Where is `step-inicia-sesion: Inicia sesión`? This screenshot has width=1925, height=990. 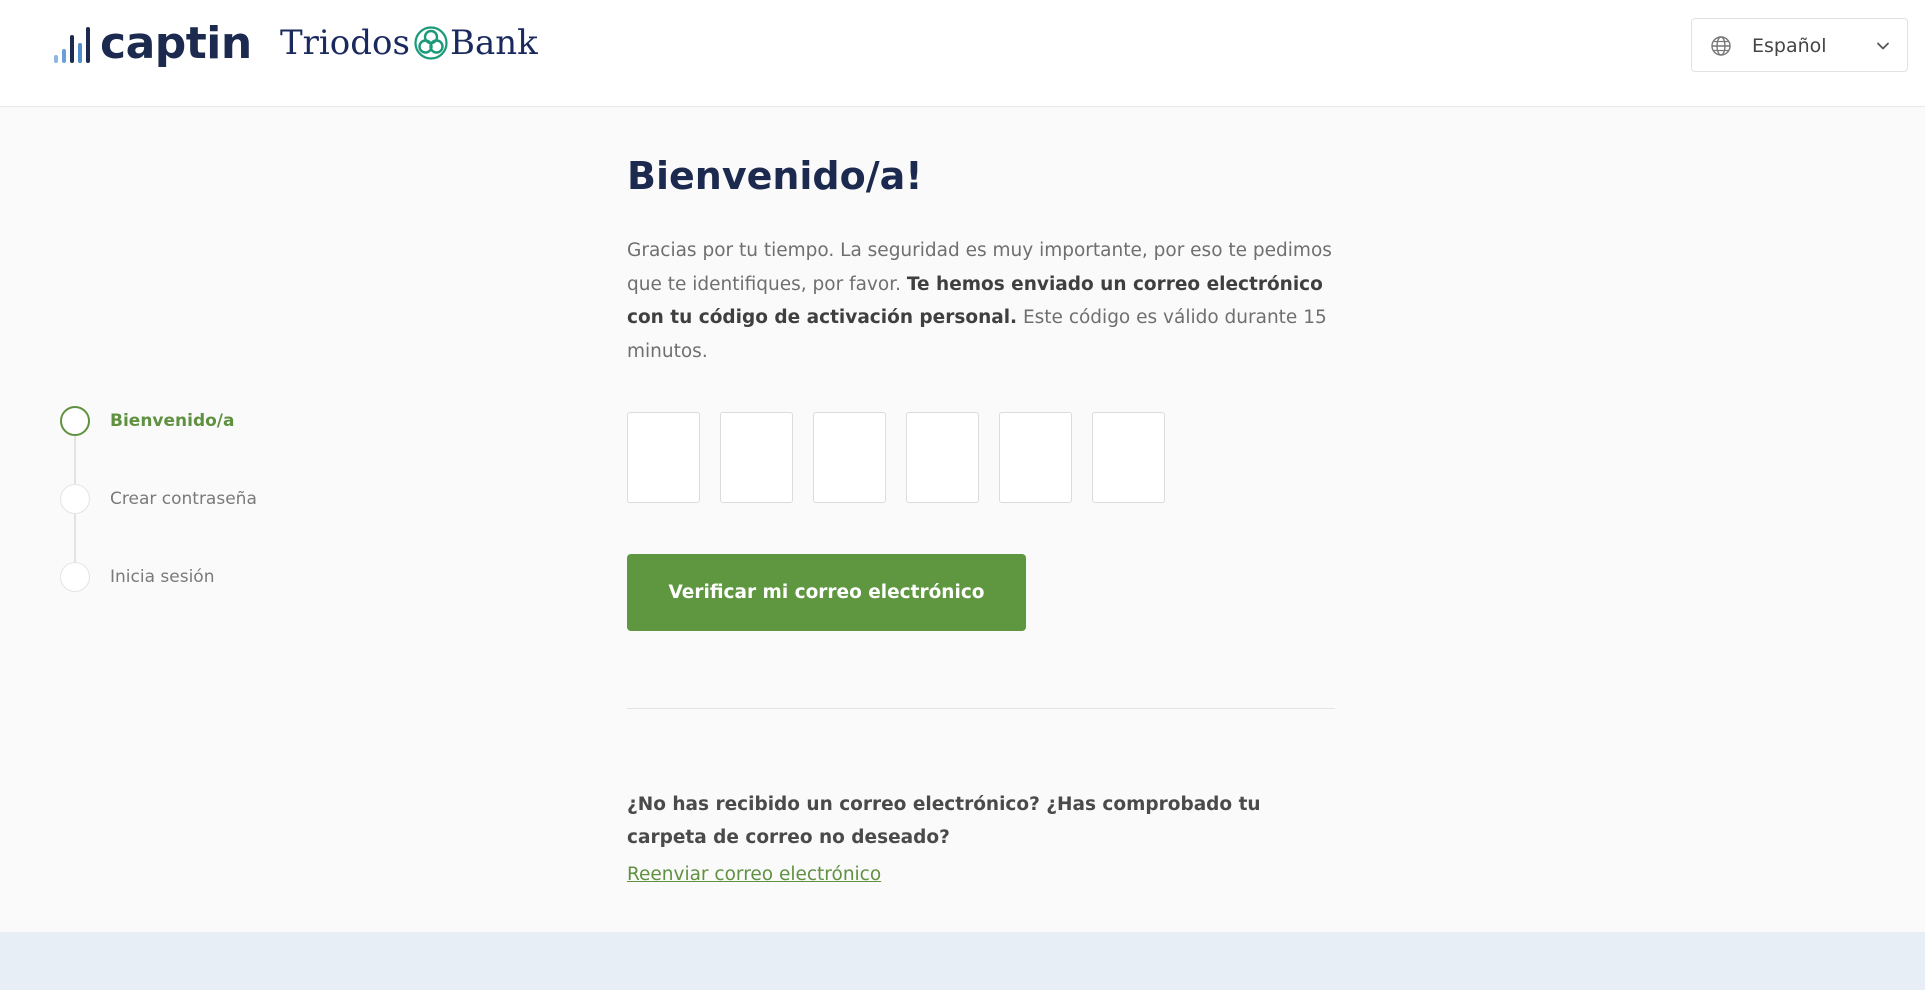 step-inicia-sesion: Inicia sesión is located at coordinates (137, 577).